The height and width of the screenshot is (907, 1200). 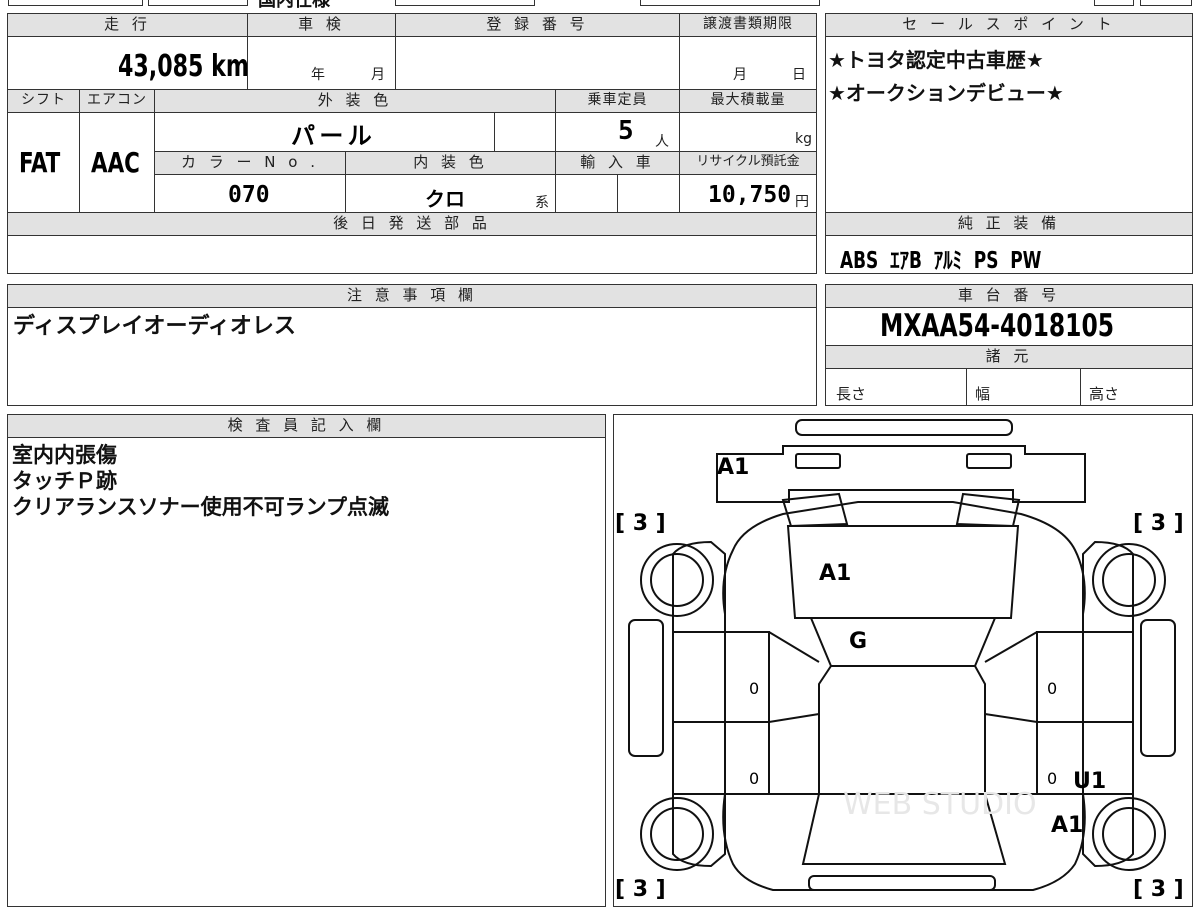 What do you see at coordinates (754, 688) in the screenshot?
I see `door-value-front-left: 0` at bounding box center [754, 688].